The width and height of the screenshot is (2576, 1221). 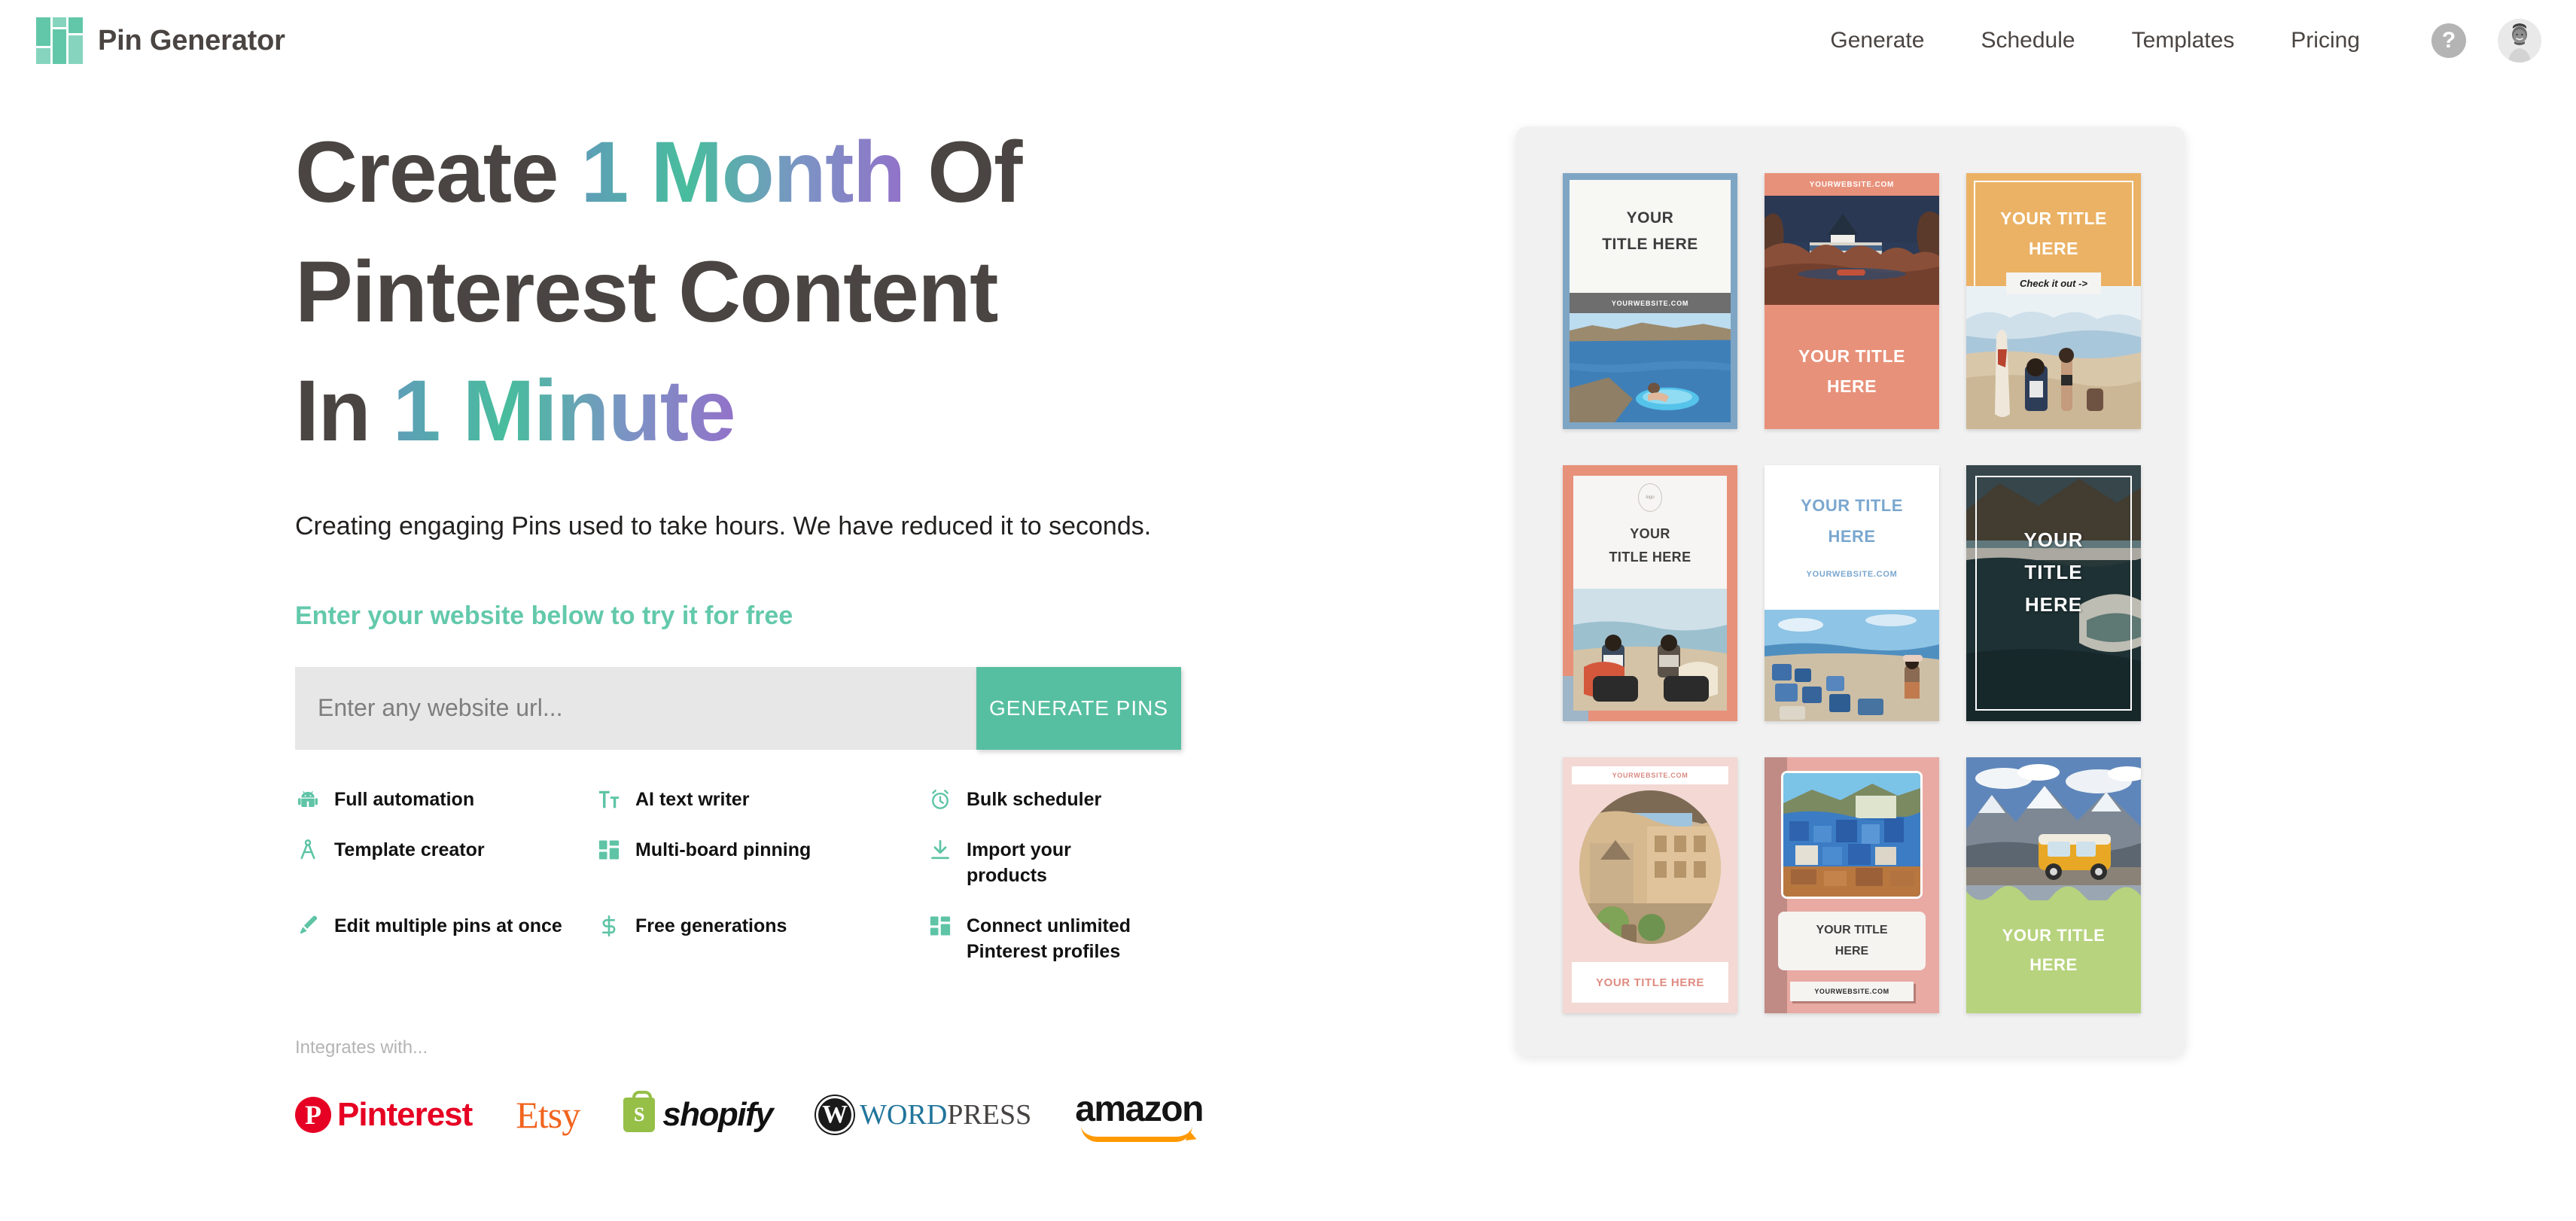 I want to click on pin-card-6: YOUR TITLE HERE, so click(x=2053, y=593).